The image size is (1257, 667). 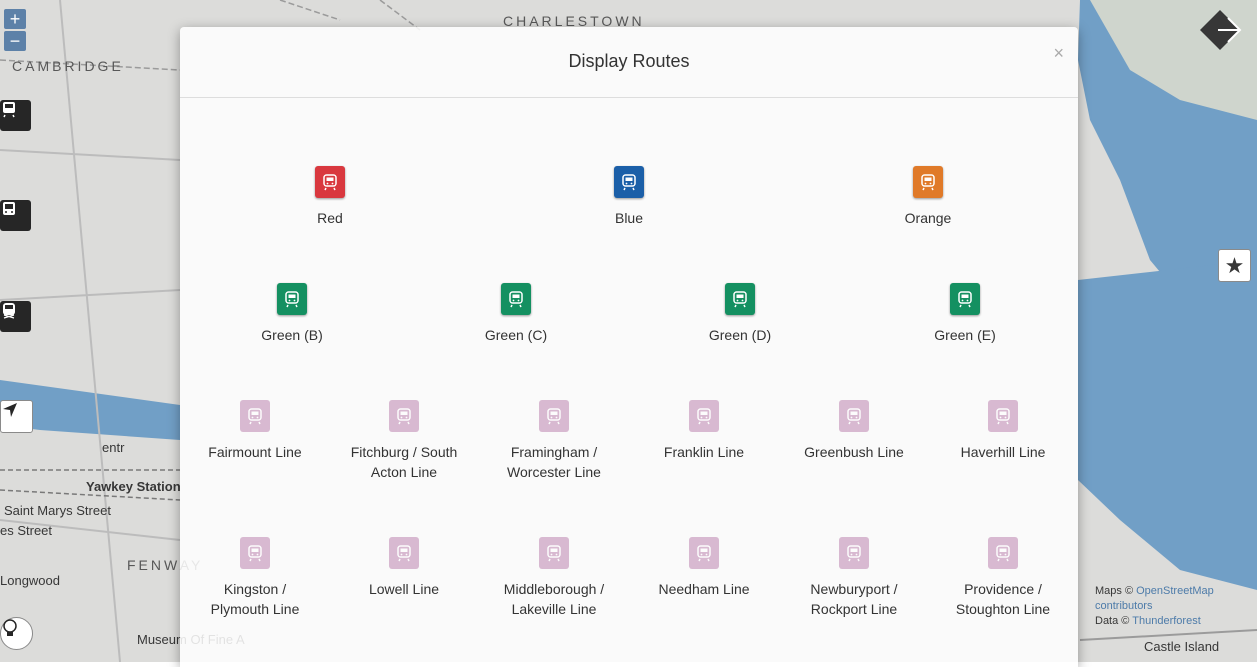 What do you see at coordinates (854, 599) in the screenshot?
I see `route-label: Newburyport / Rockport Line` at bounding box center [854, 599].